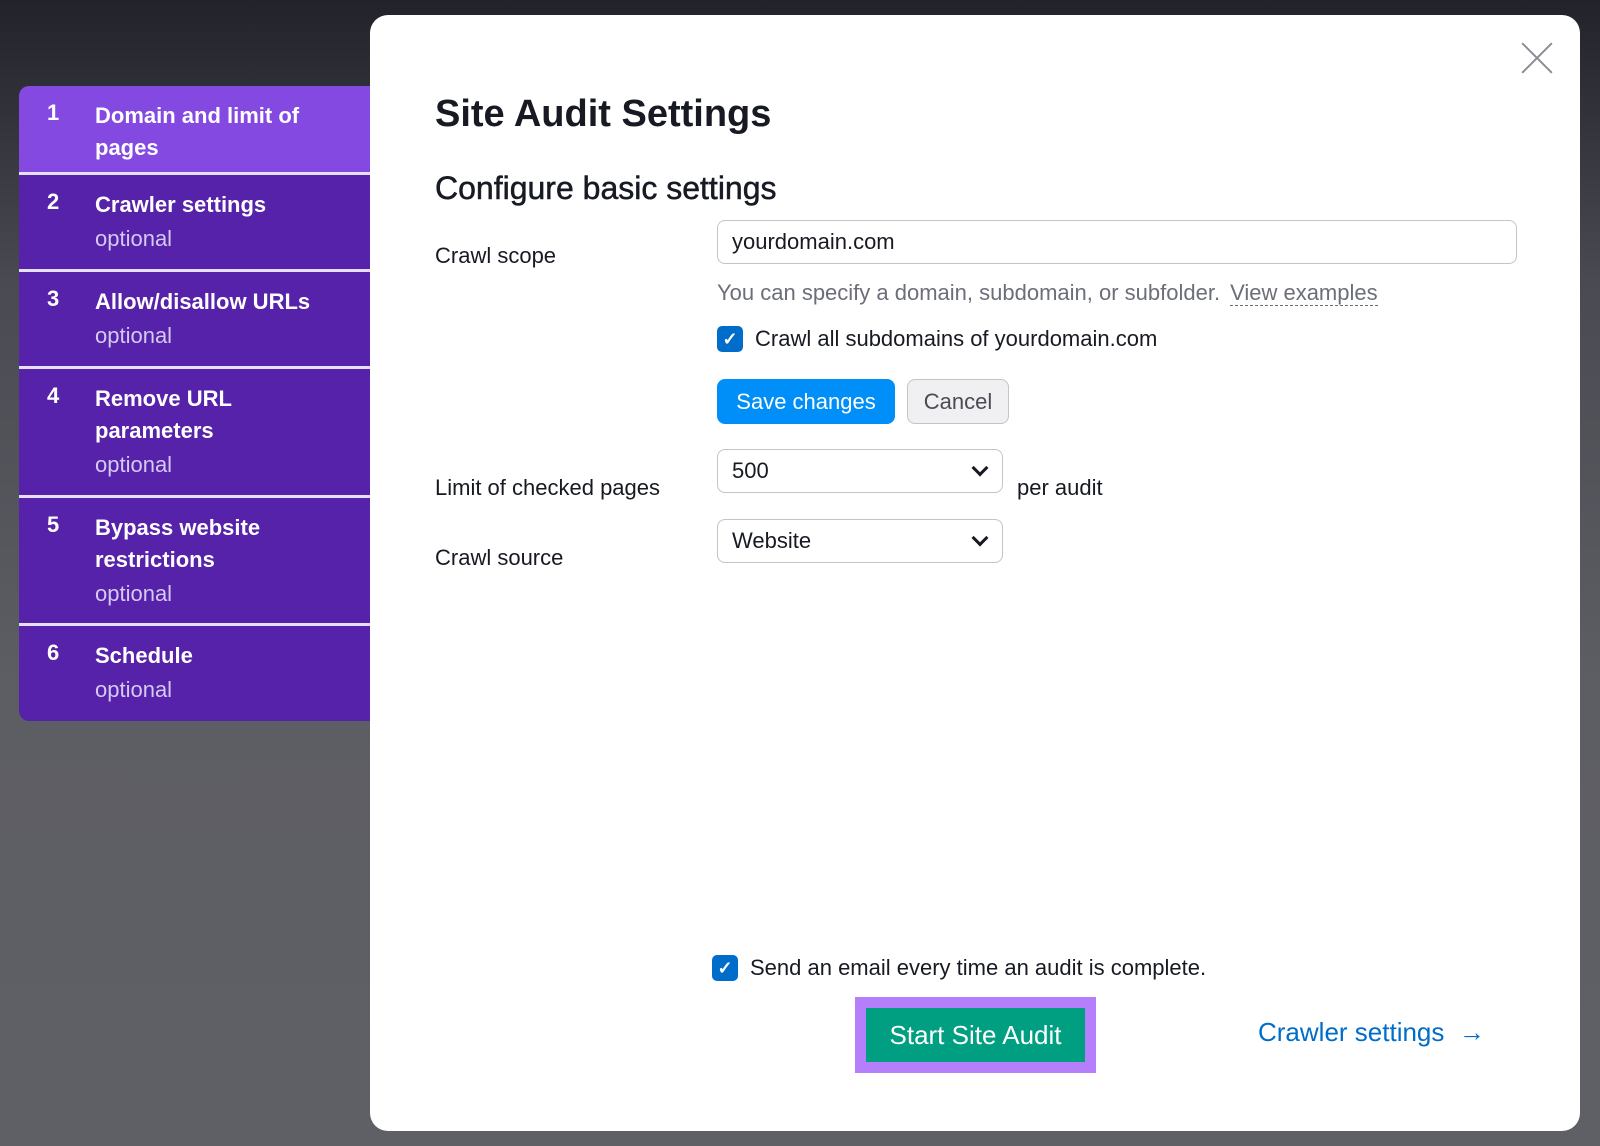 The height and width of the screenshot is (1146, 1600). I want to click on step-number: 1, so click(53, 112).